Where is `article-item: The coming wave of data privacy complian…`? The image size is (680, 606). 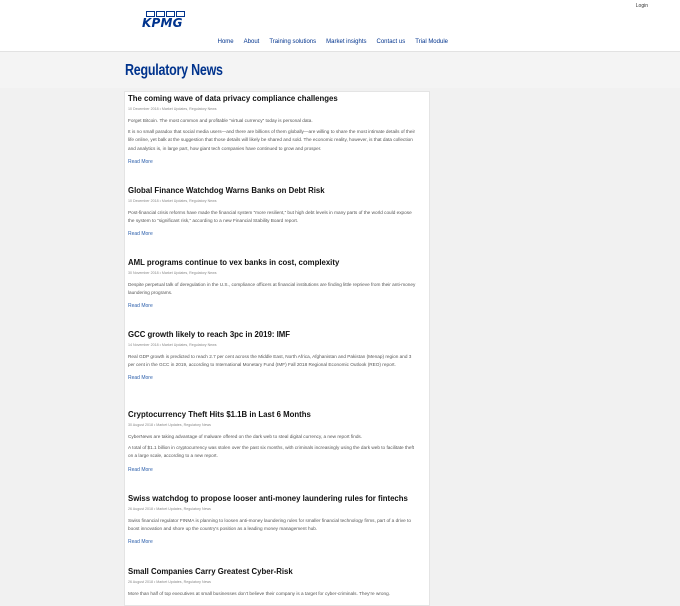
article-item: The coming wave of data privacy complian… is located at coordinates (273, 129).